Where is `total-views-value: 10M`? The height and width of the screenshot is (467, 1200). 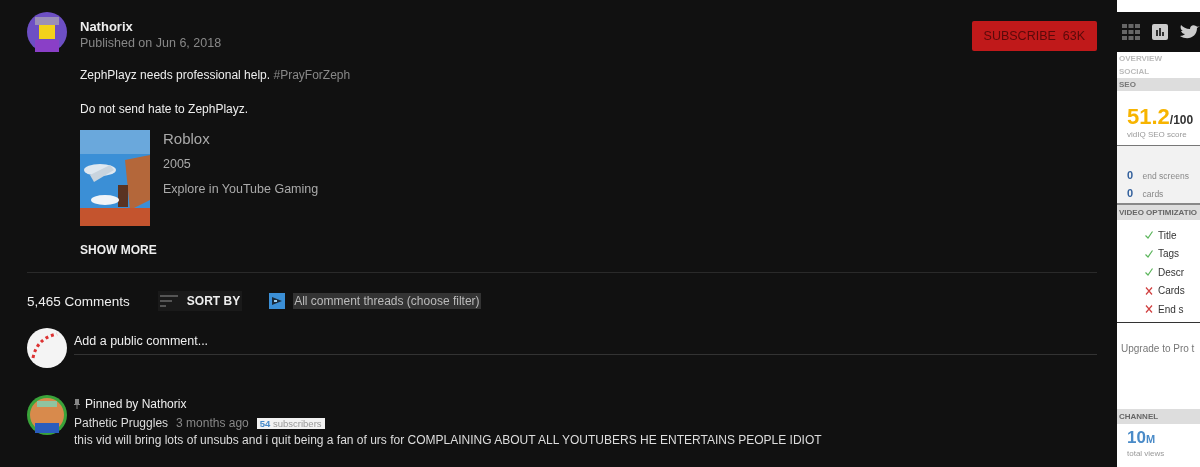
total-views-value: 10M is located at coordinates (1141, 437).